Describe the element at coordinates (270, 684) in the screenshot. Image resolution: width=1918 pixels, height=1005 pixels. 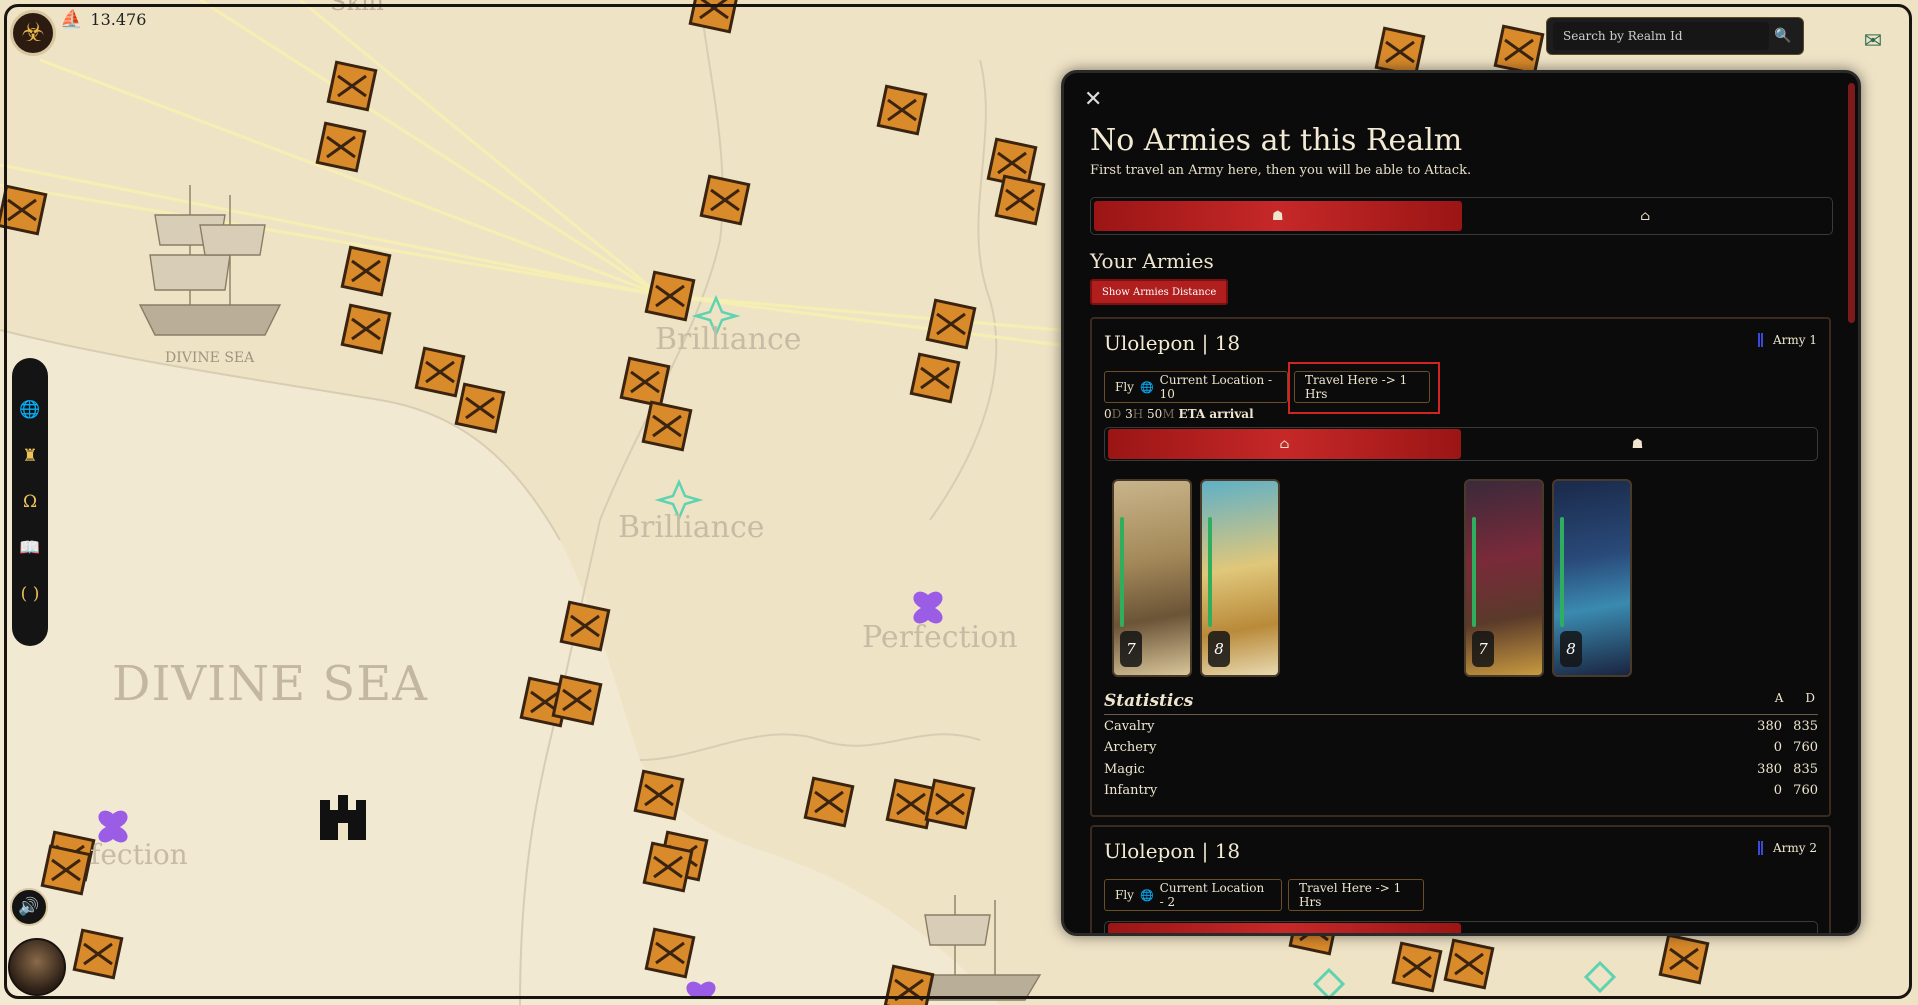
I see `map-label-divine-sea: DIVINE SEA` at that location.